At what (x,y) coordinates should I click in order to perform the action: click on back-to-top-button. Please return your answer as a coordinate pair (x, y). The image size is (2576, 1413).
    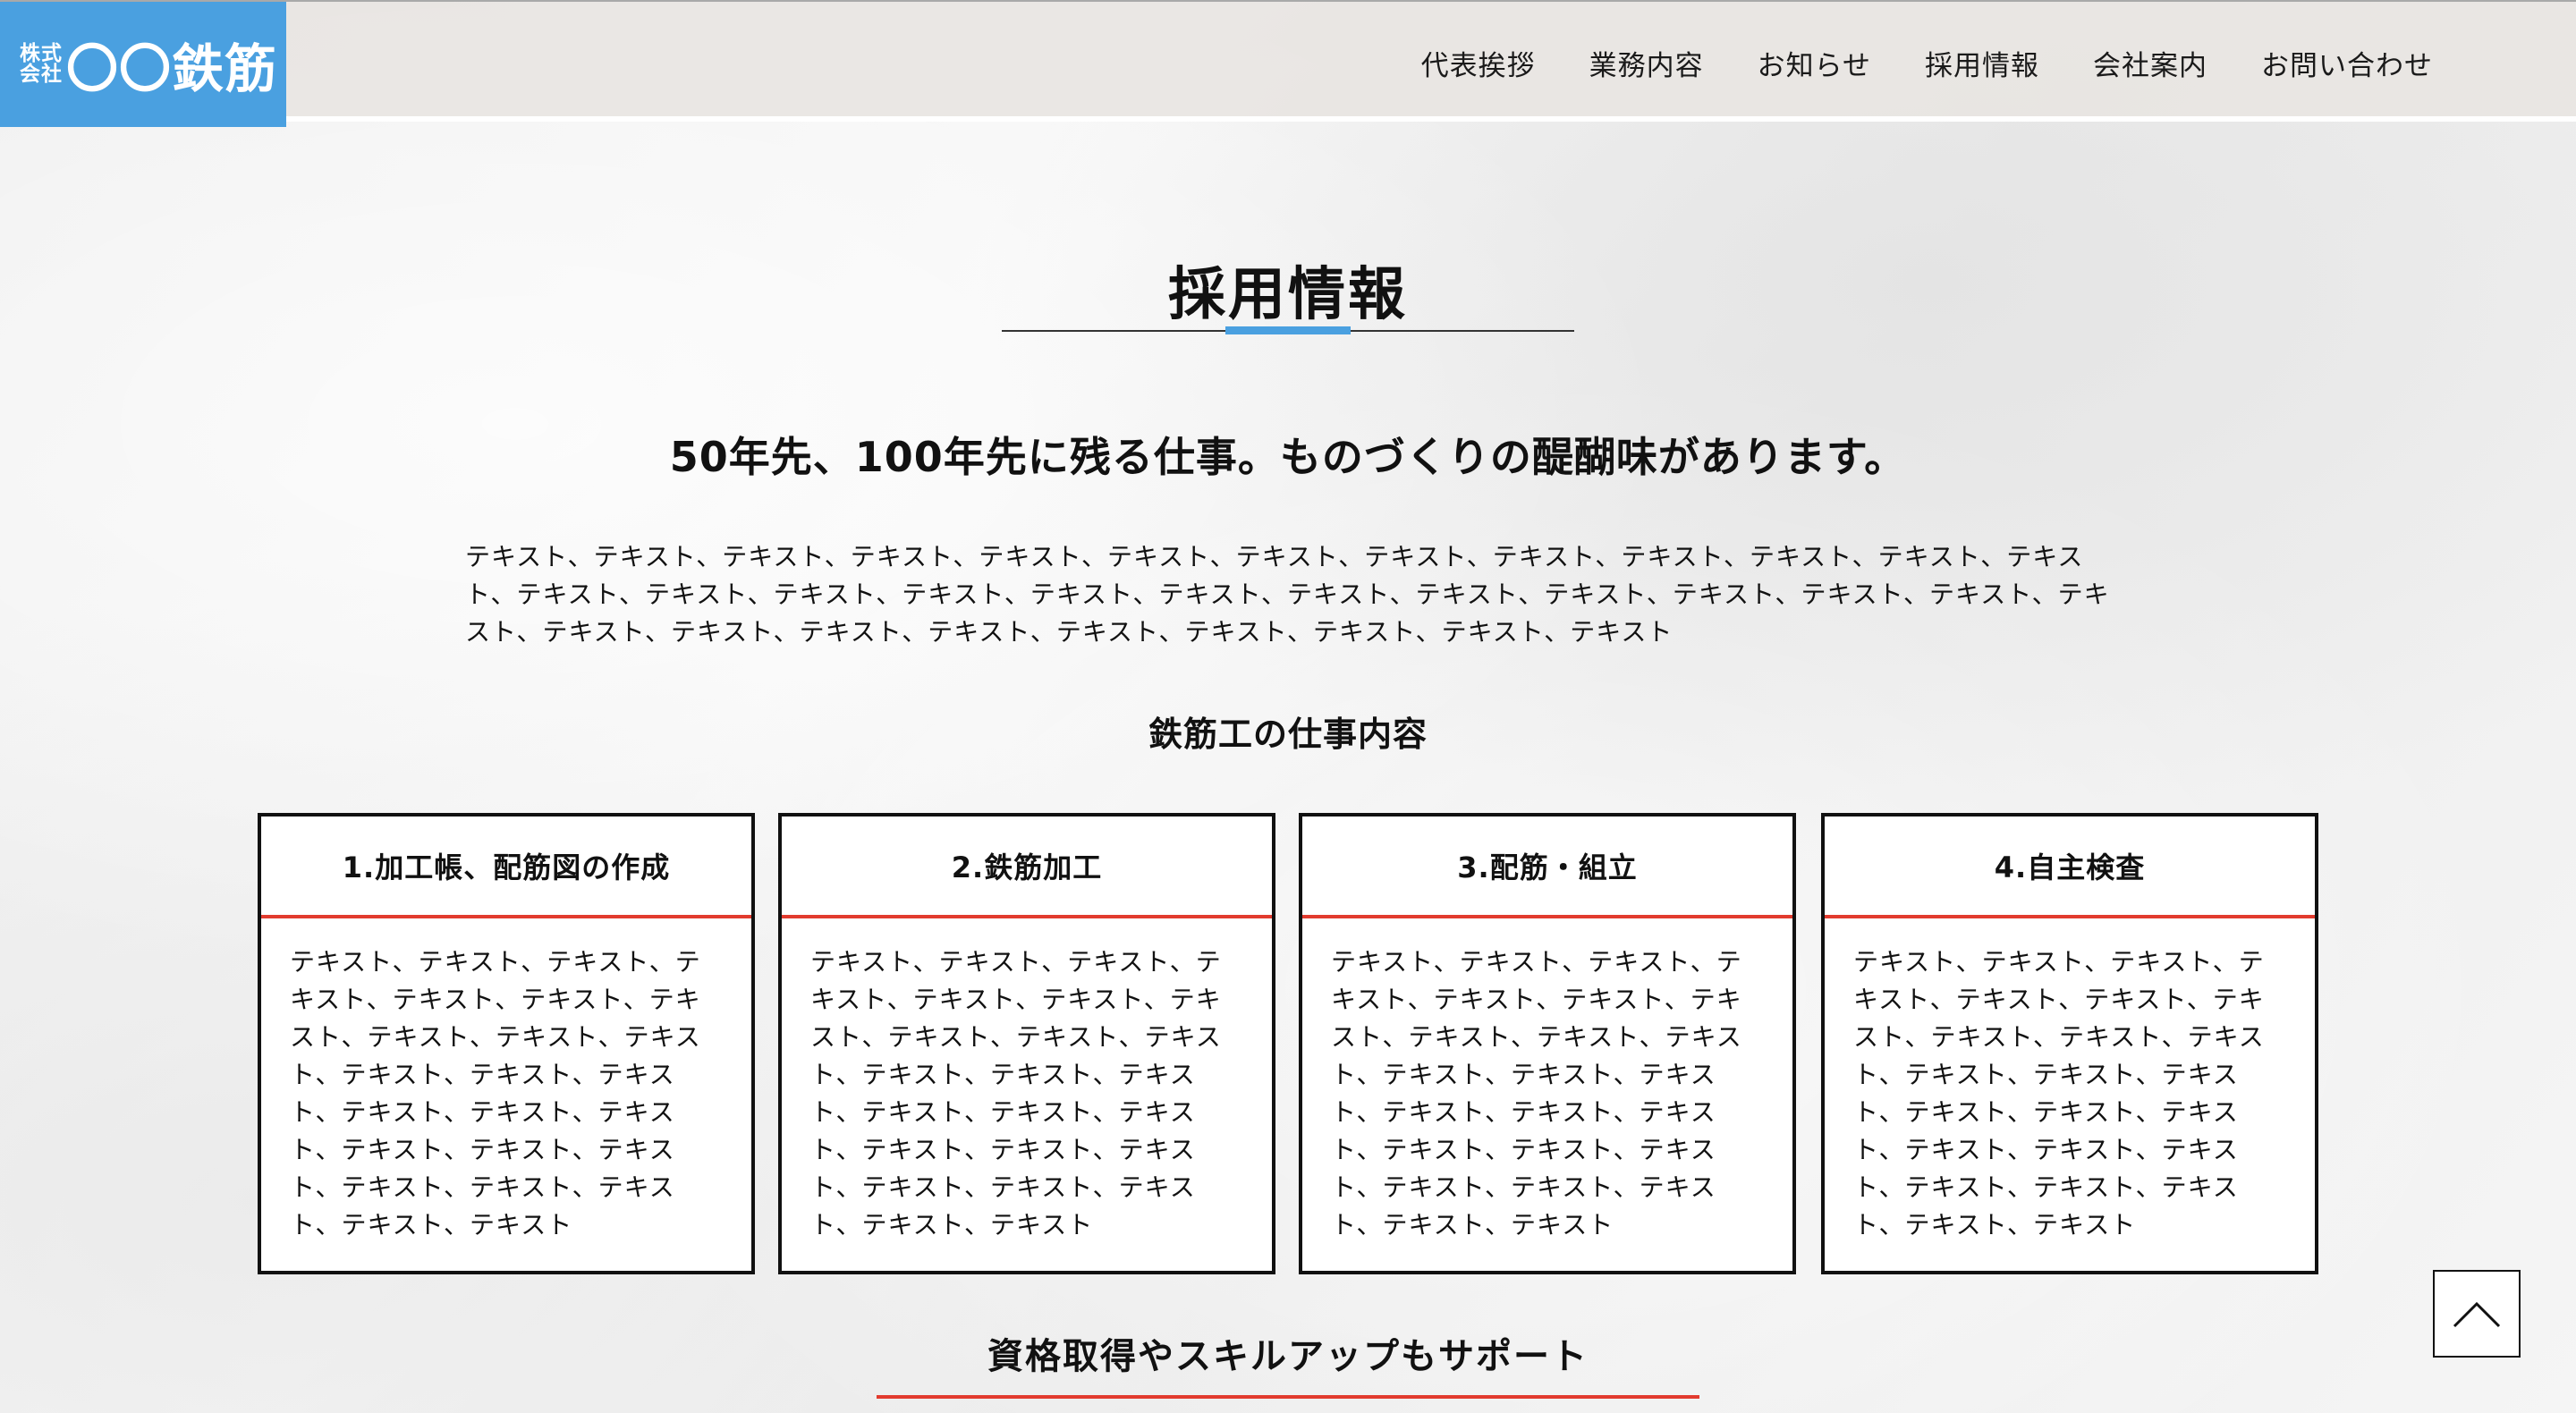
    Looking at the image, I should click on (2477, 1314).